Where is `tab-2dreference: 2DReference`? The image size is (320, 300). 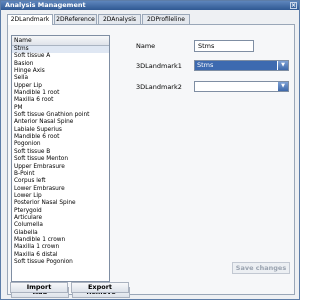
tab-2dreference: 2DReference is located at coordinates (75, 19).